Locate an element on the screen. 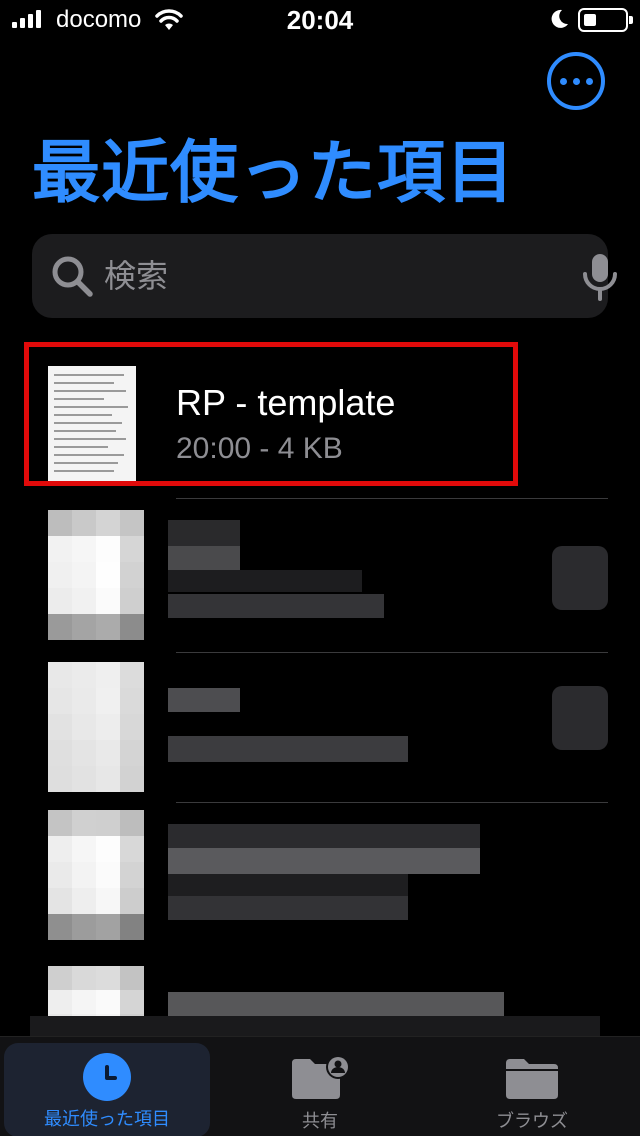  search-bar is located at coordinates (324, 276).